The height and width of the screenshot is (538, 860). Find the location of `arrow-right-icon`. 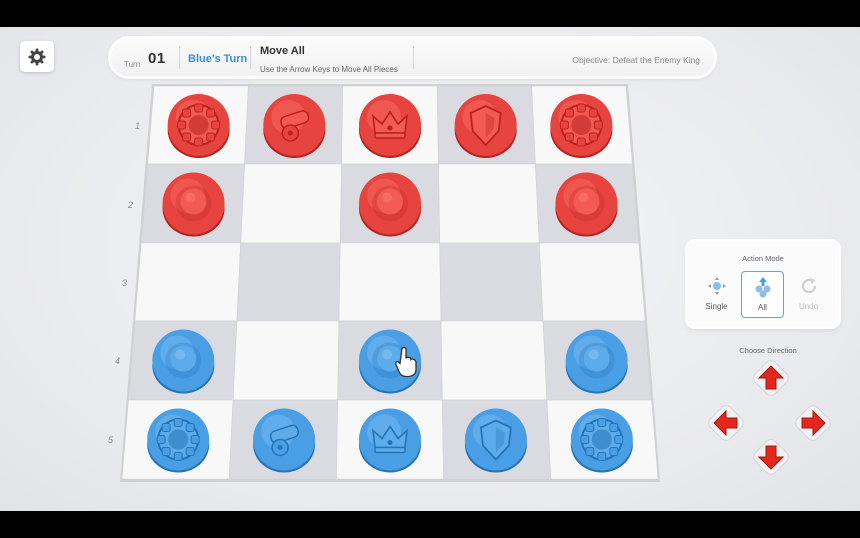

arrow-right-icon is located at coordinates (813, 423).